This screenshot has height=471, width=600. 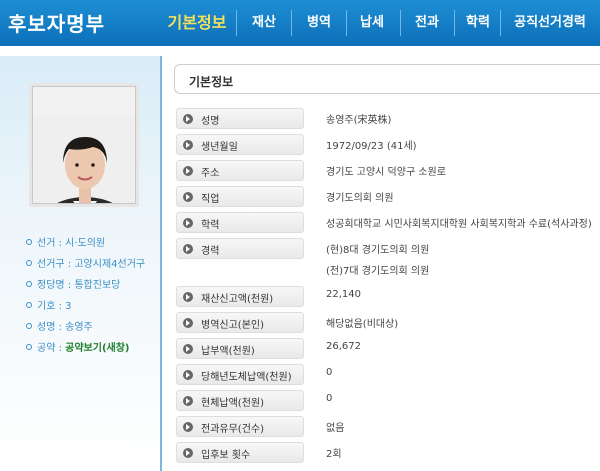 I want to click on row-address: 주소 경기도 고양시 덕양구 소원로, so click(x=387, y=171).